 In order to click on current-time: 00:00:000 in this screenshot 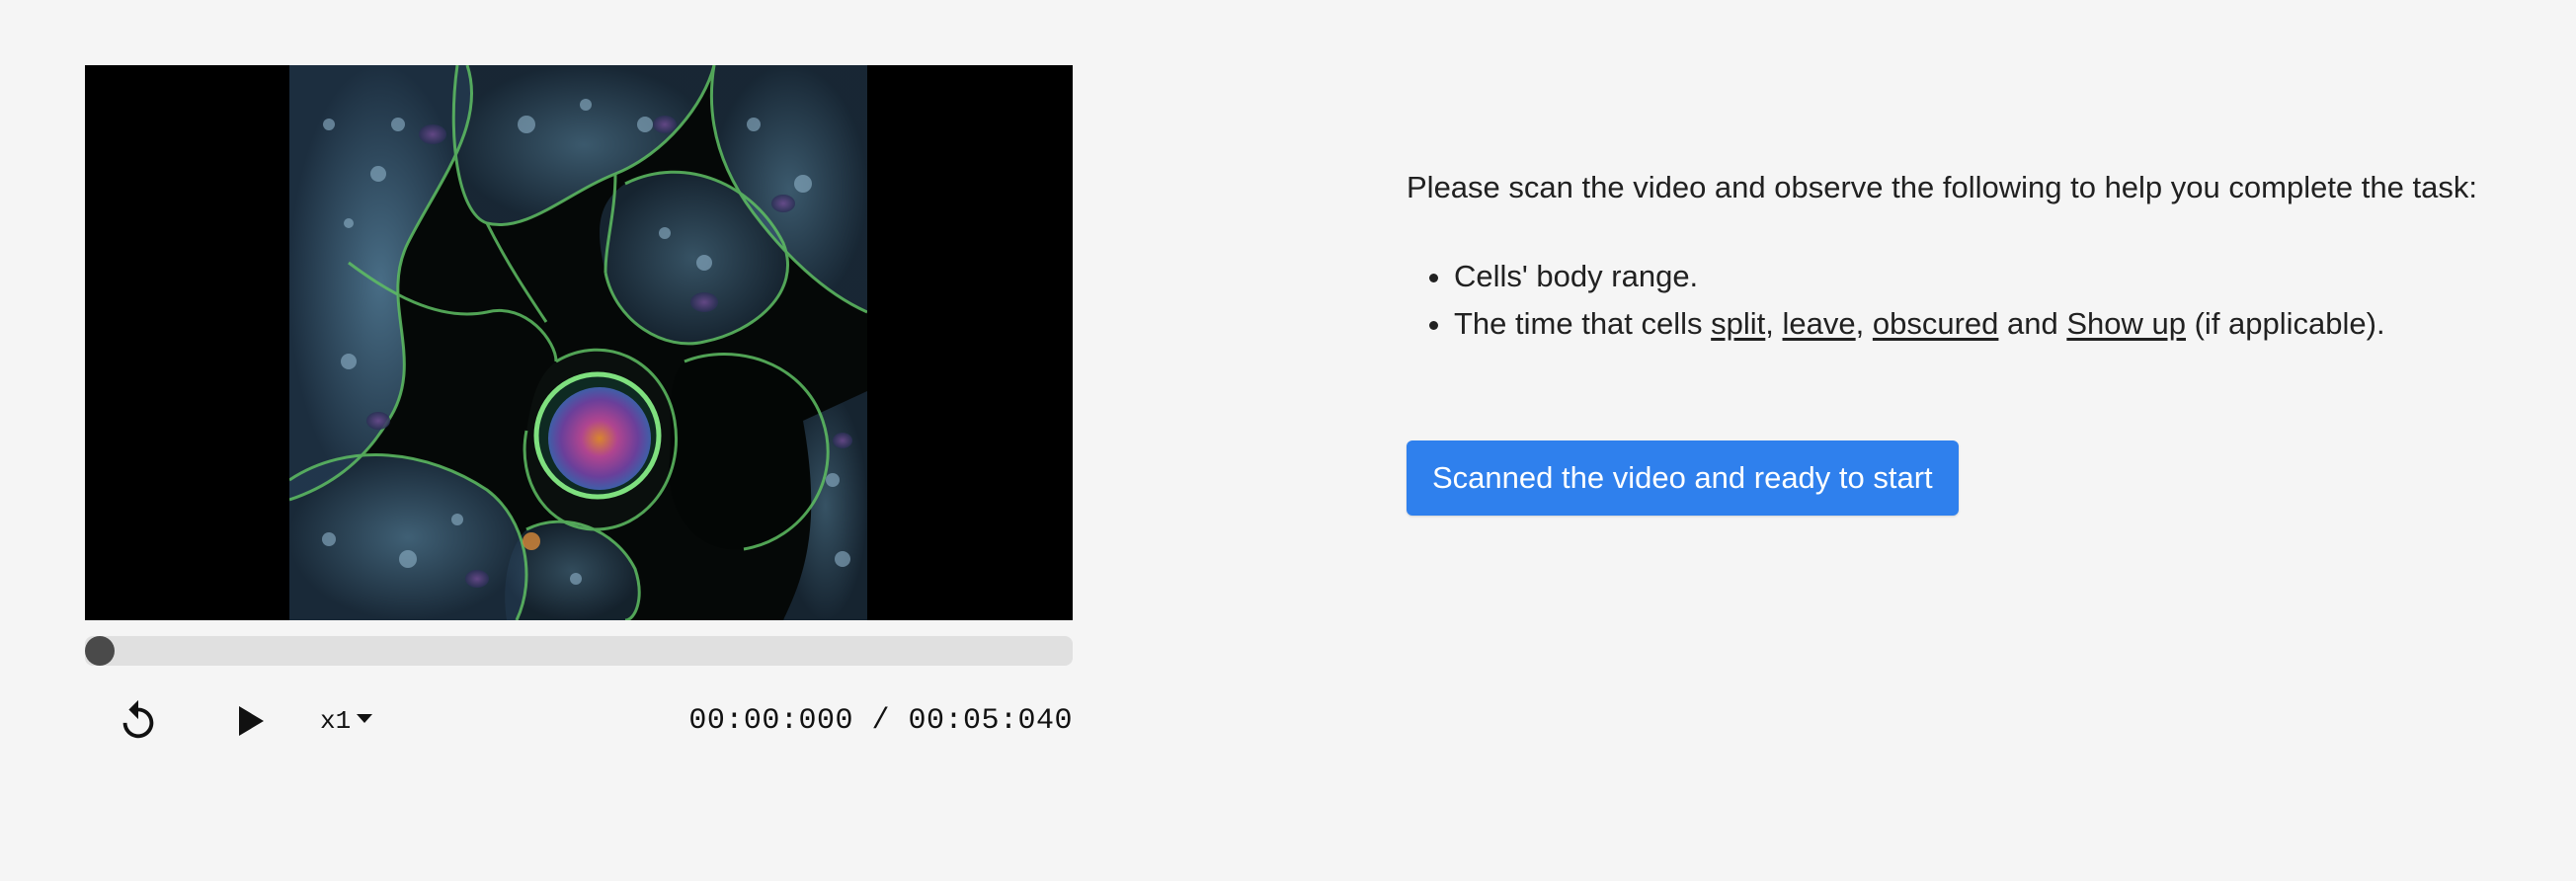, I will do `click(770, 721)`.